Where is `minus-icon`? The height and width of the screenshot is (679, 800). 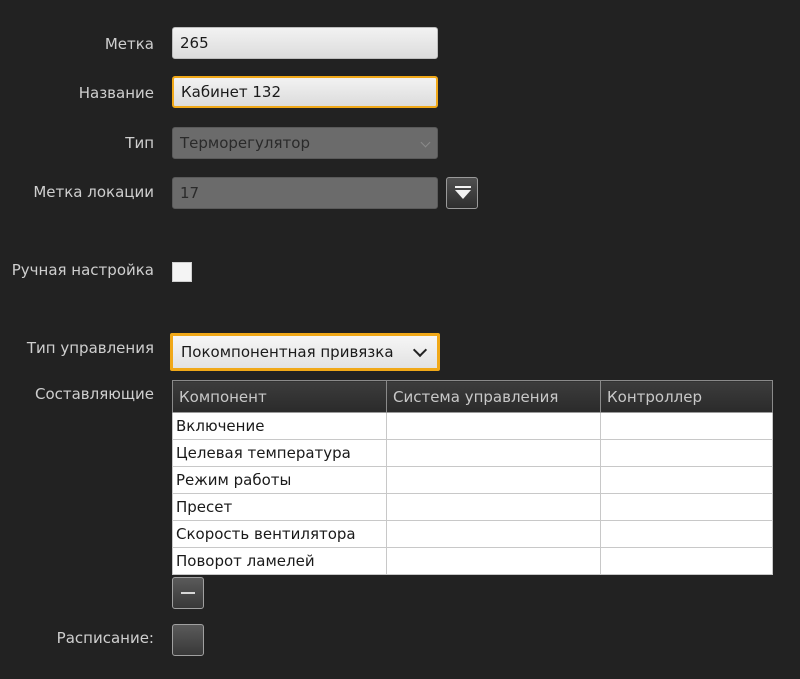 minus-icon is located at coordinates (188, 593).